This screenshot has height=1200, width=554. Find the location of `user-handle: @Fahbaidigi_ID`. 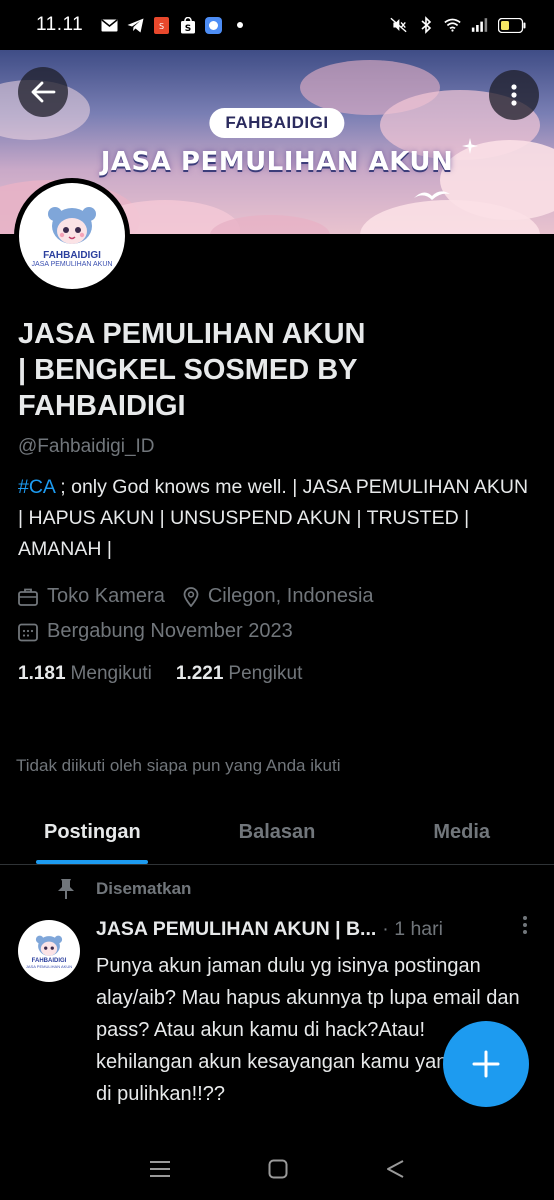

user-handle: @Fahbaidigi_ID is located at coordinates (86, 446).